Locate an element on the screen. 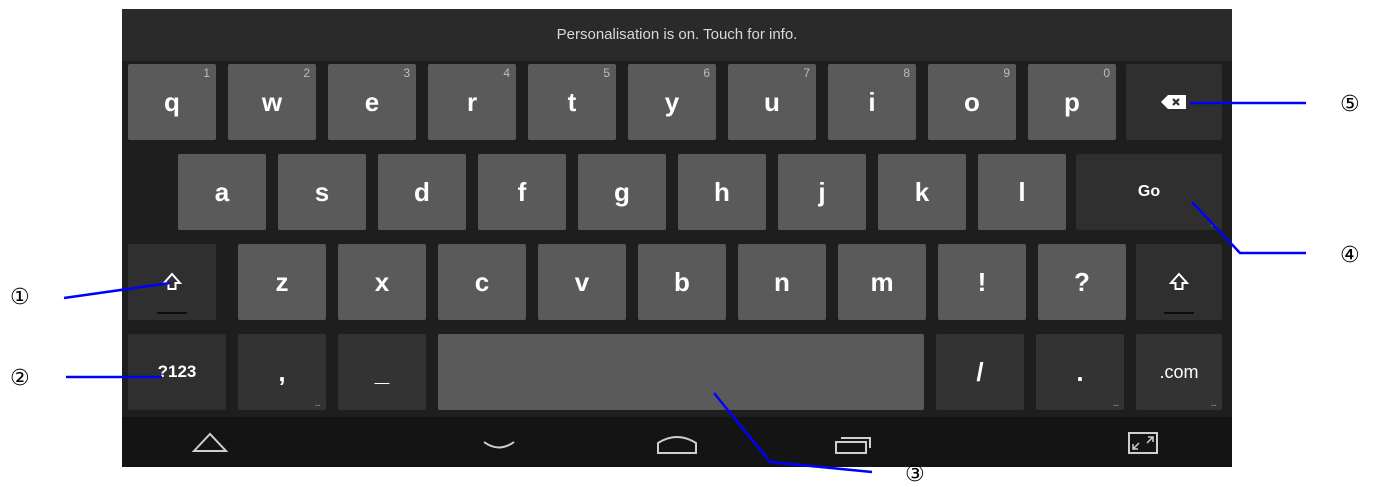  callout-1: ① is located at coordinates (20, 297).